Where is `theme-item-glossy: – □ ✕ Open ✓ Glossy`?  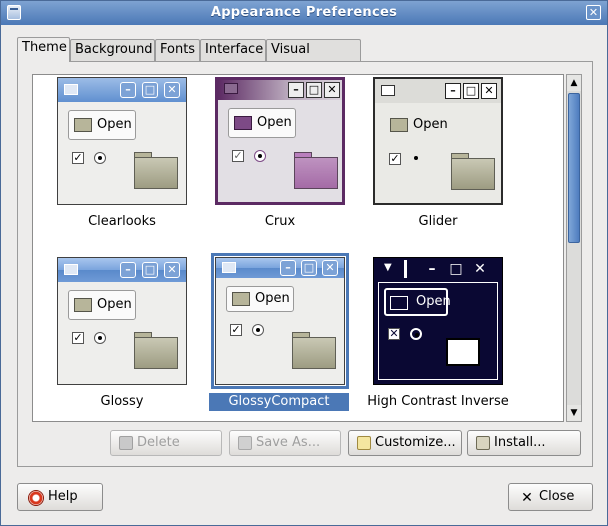
theme-item-glossy: – □ ✕ Open ✓ Glossy is located at coordinates (122, 335).